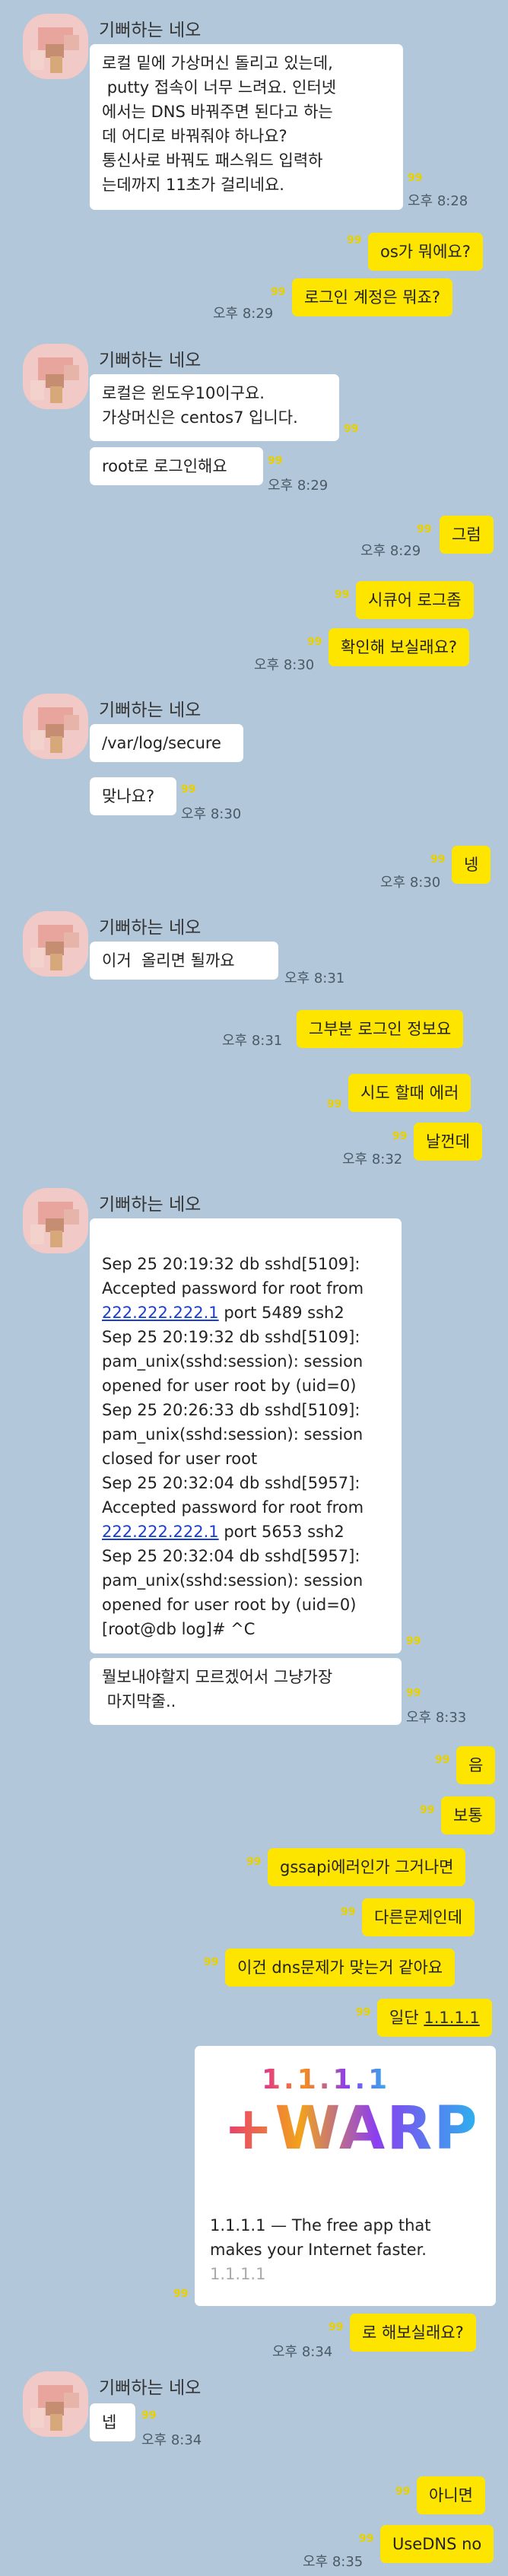 The width and height of the screenshot is (508, 2576). Describe the element at coordinates (231, 1410) in the screenshot. I see `log-line: Sep 25 20:26:33 db sshd[5109]:` at that location.